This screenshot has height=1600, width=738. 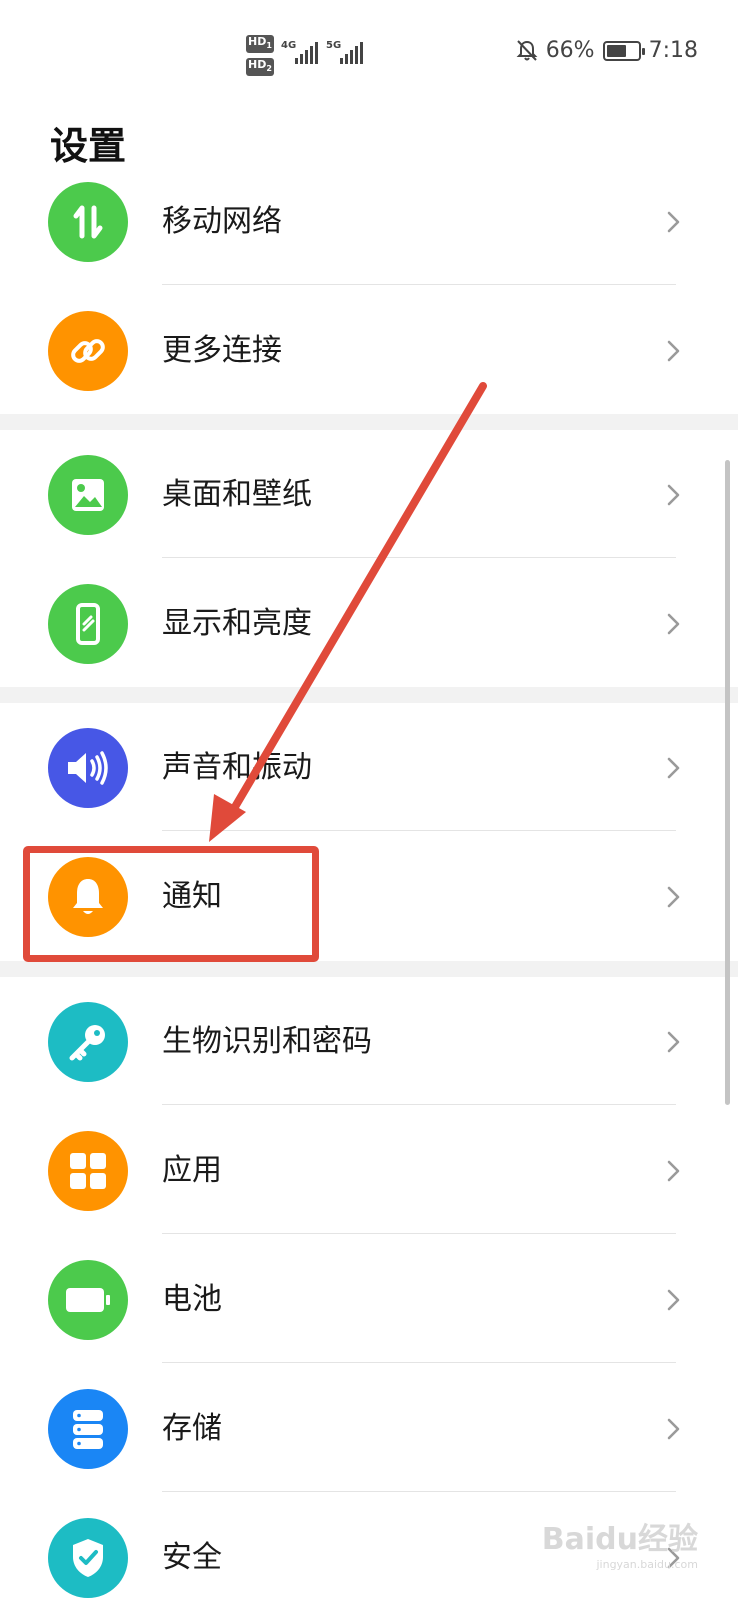 I want to click on speaker-icon, so click(x=88, y=768).